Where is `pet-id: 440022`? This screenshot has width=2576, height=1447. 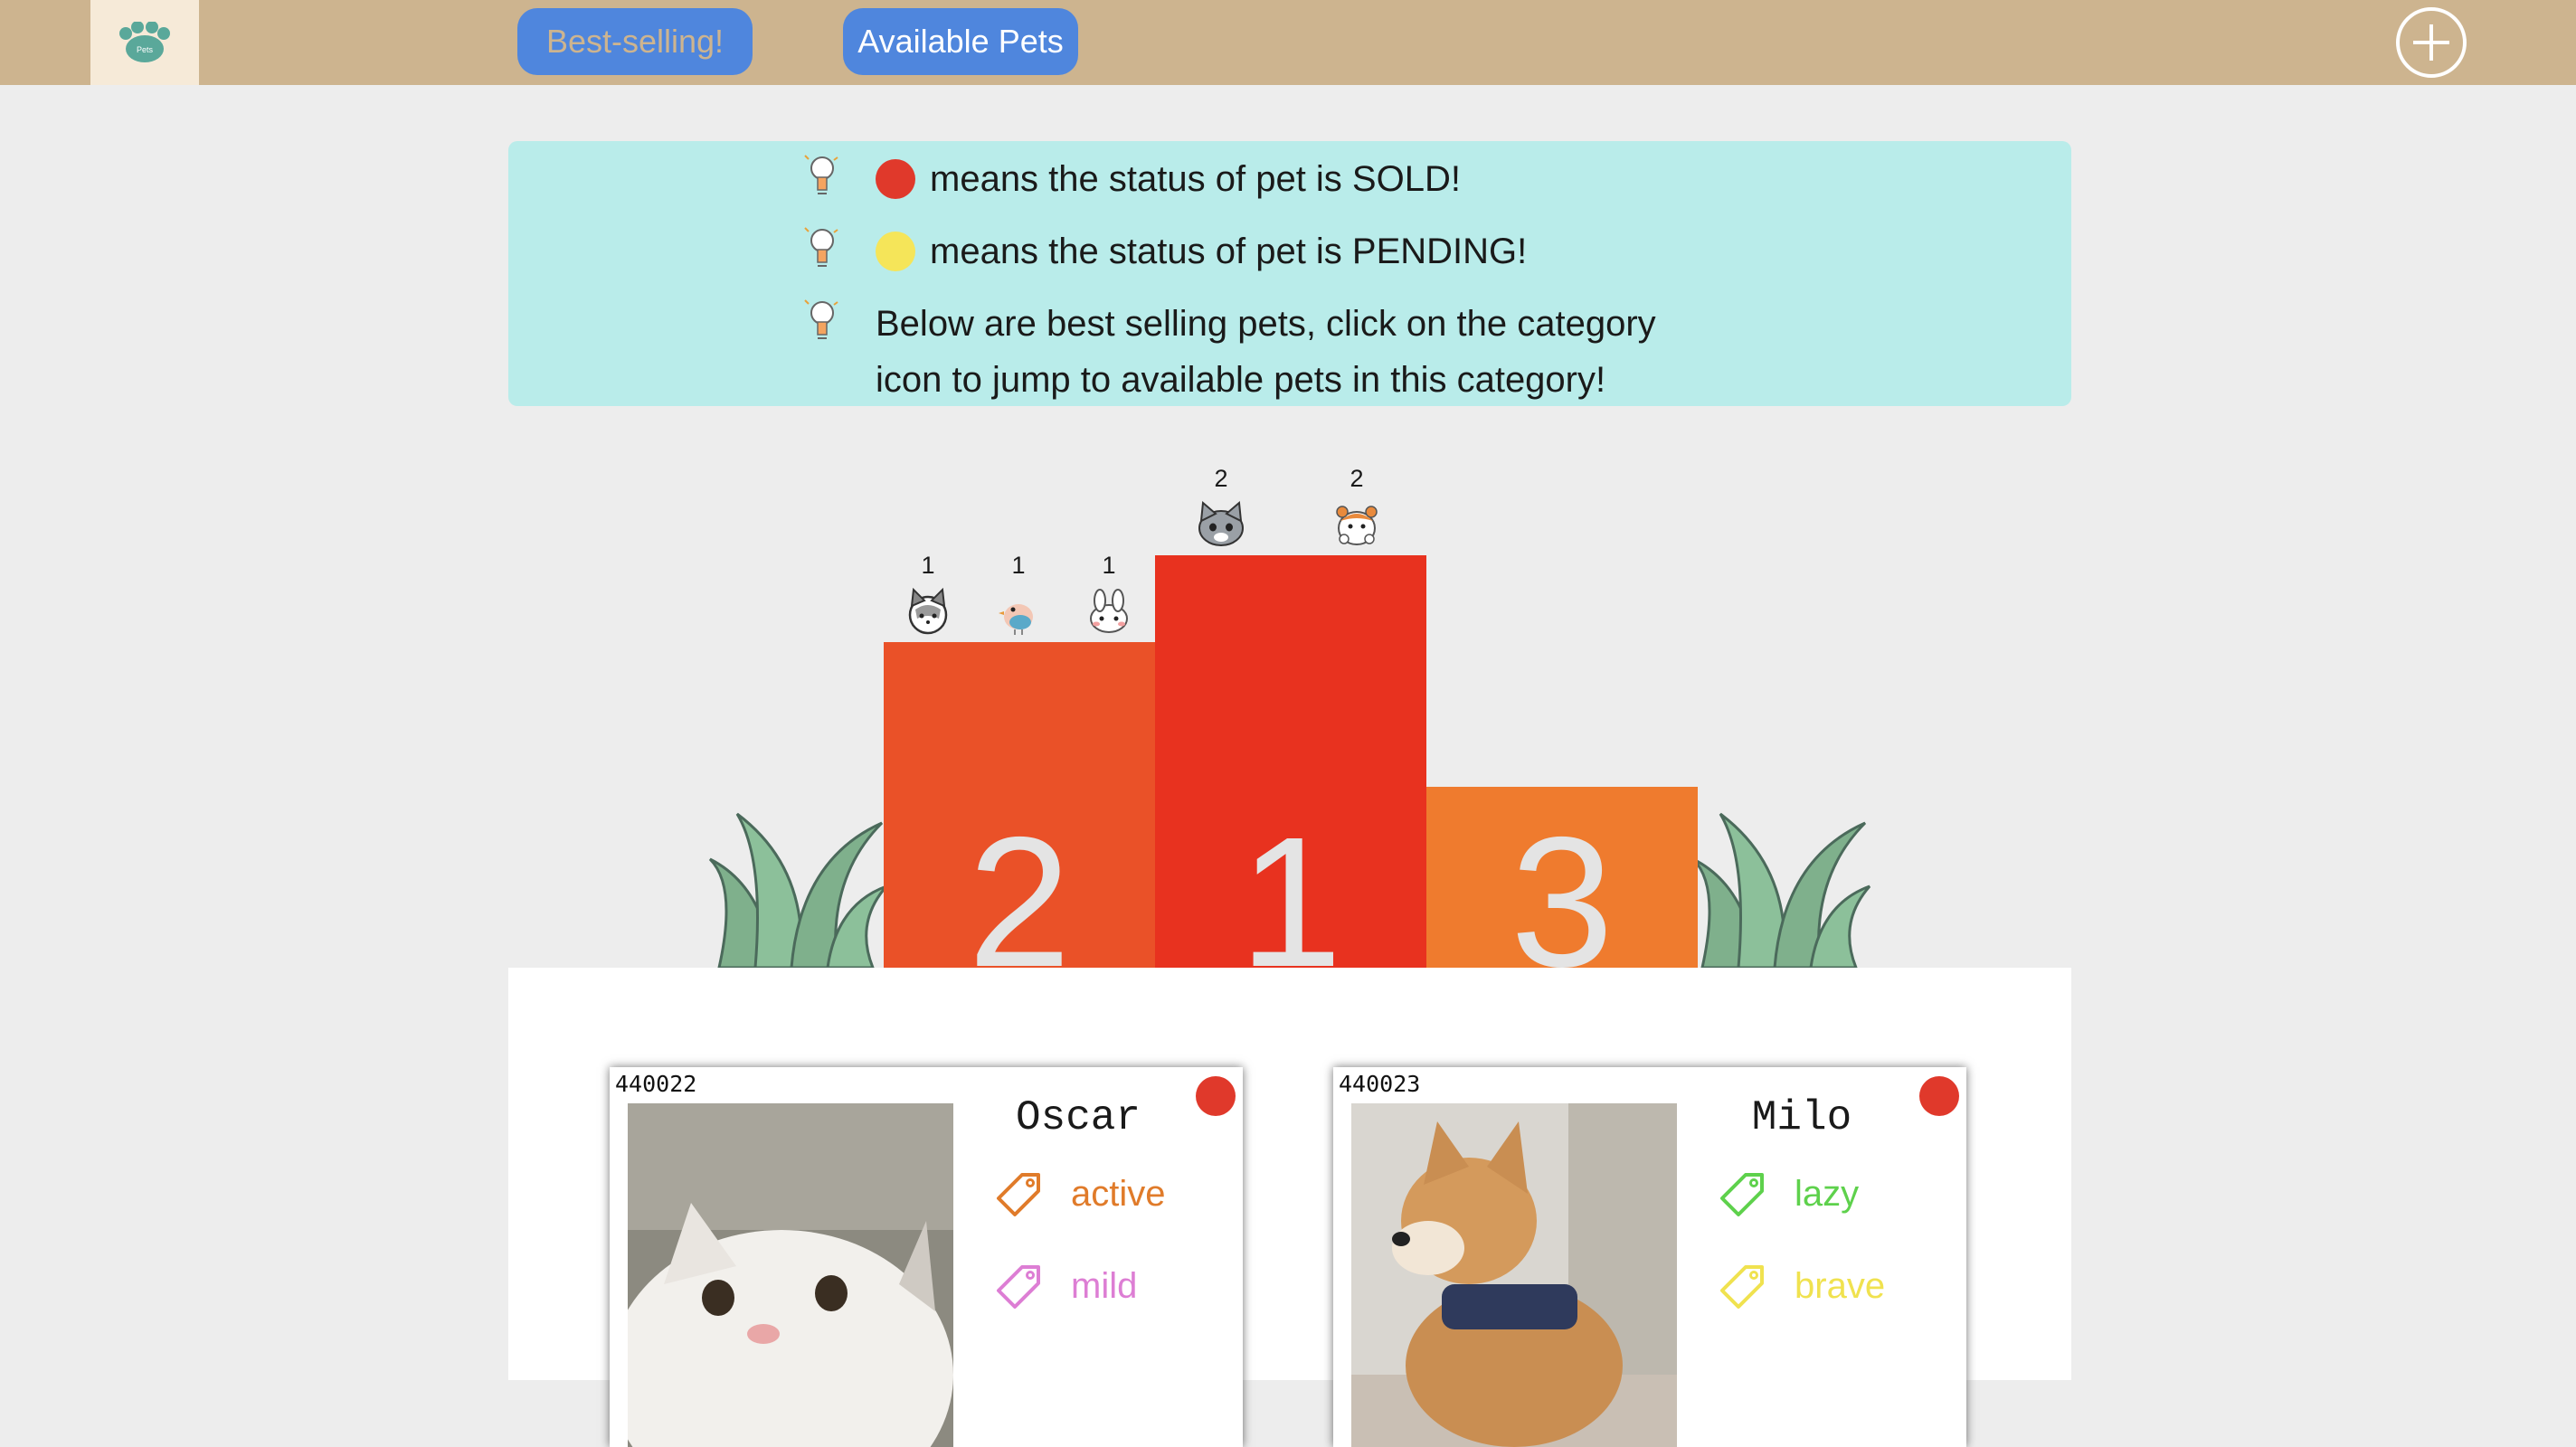
pet-id: 440022 is located at coordinates (656, 1084).